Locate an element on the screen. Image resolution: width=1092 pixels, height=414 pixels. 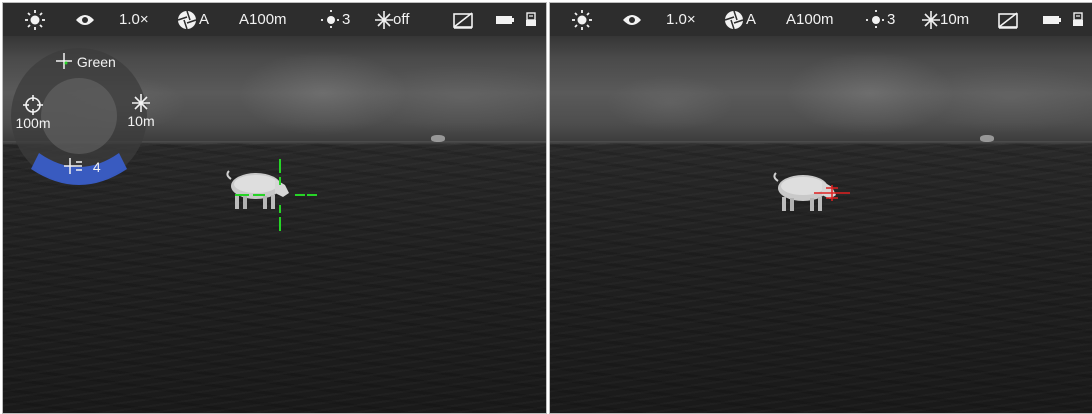
menu-item-reticle-type: 4 is located at coordinates (82, 166).